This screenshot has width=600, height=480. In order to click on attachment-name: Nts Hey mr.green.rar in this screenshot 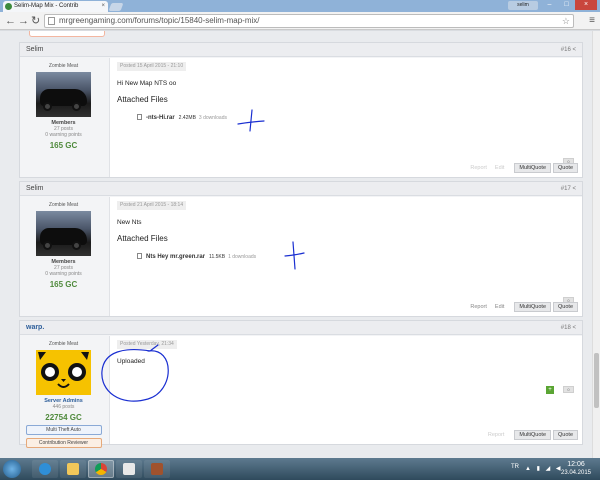, I will do `click(175, 257)`.